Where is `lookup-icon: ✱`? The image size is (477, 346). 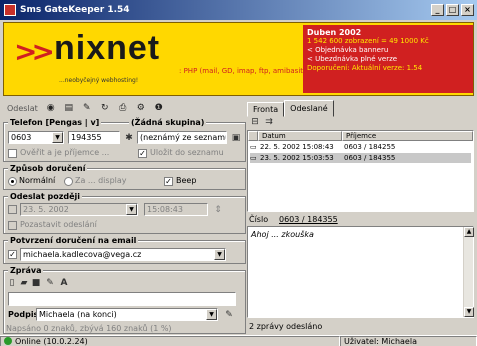
lookup-icon: ✱ is located at coordinates (129, 138).